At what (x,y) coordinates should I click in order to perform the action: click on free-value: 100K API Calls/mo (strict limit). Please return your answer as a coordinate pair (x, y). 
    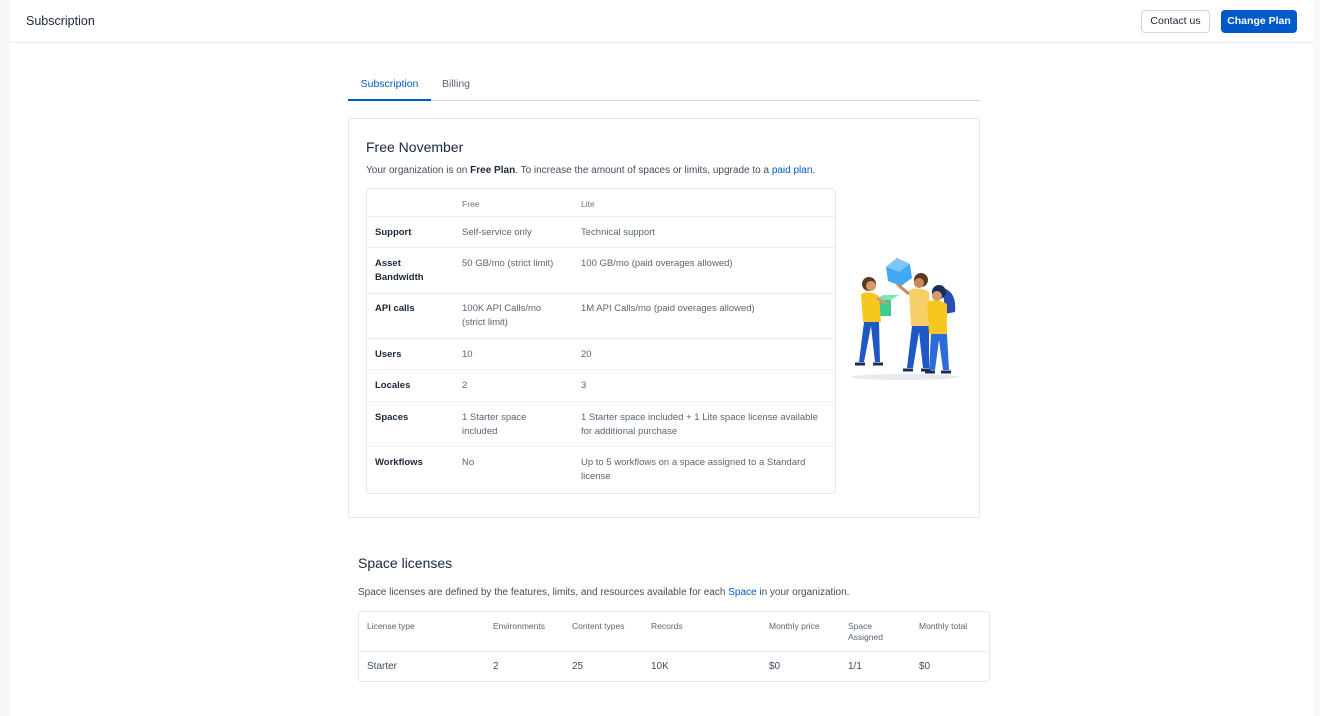
    Looking at the image, I should click on (502, 315).